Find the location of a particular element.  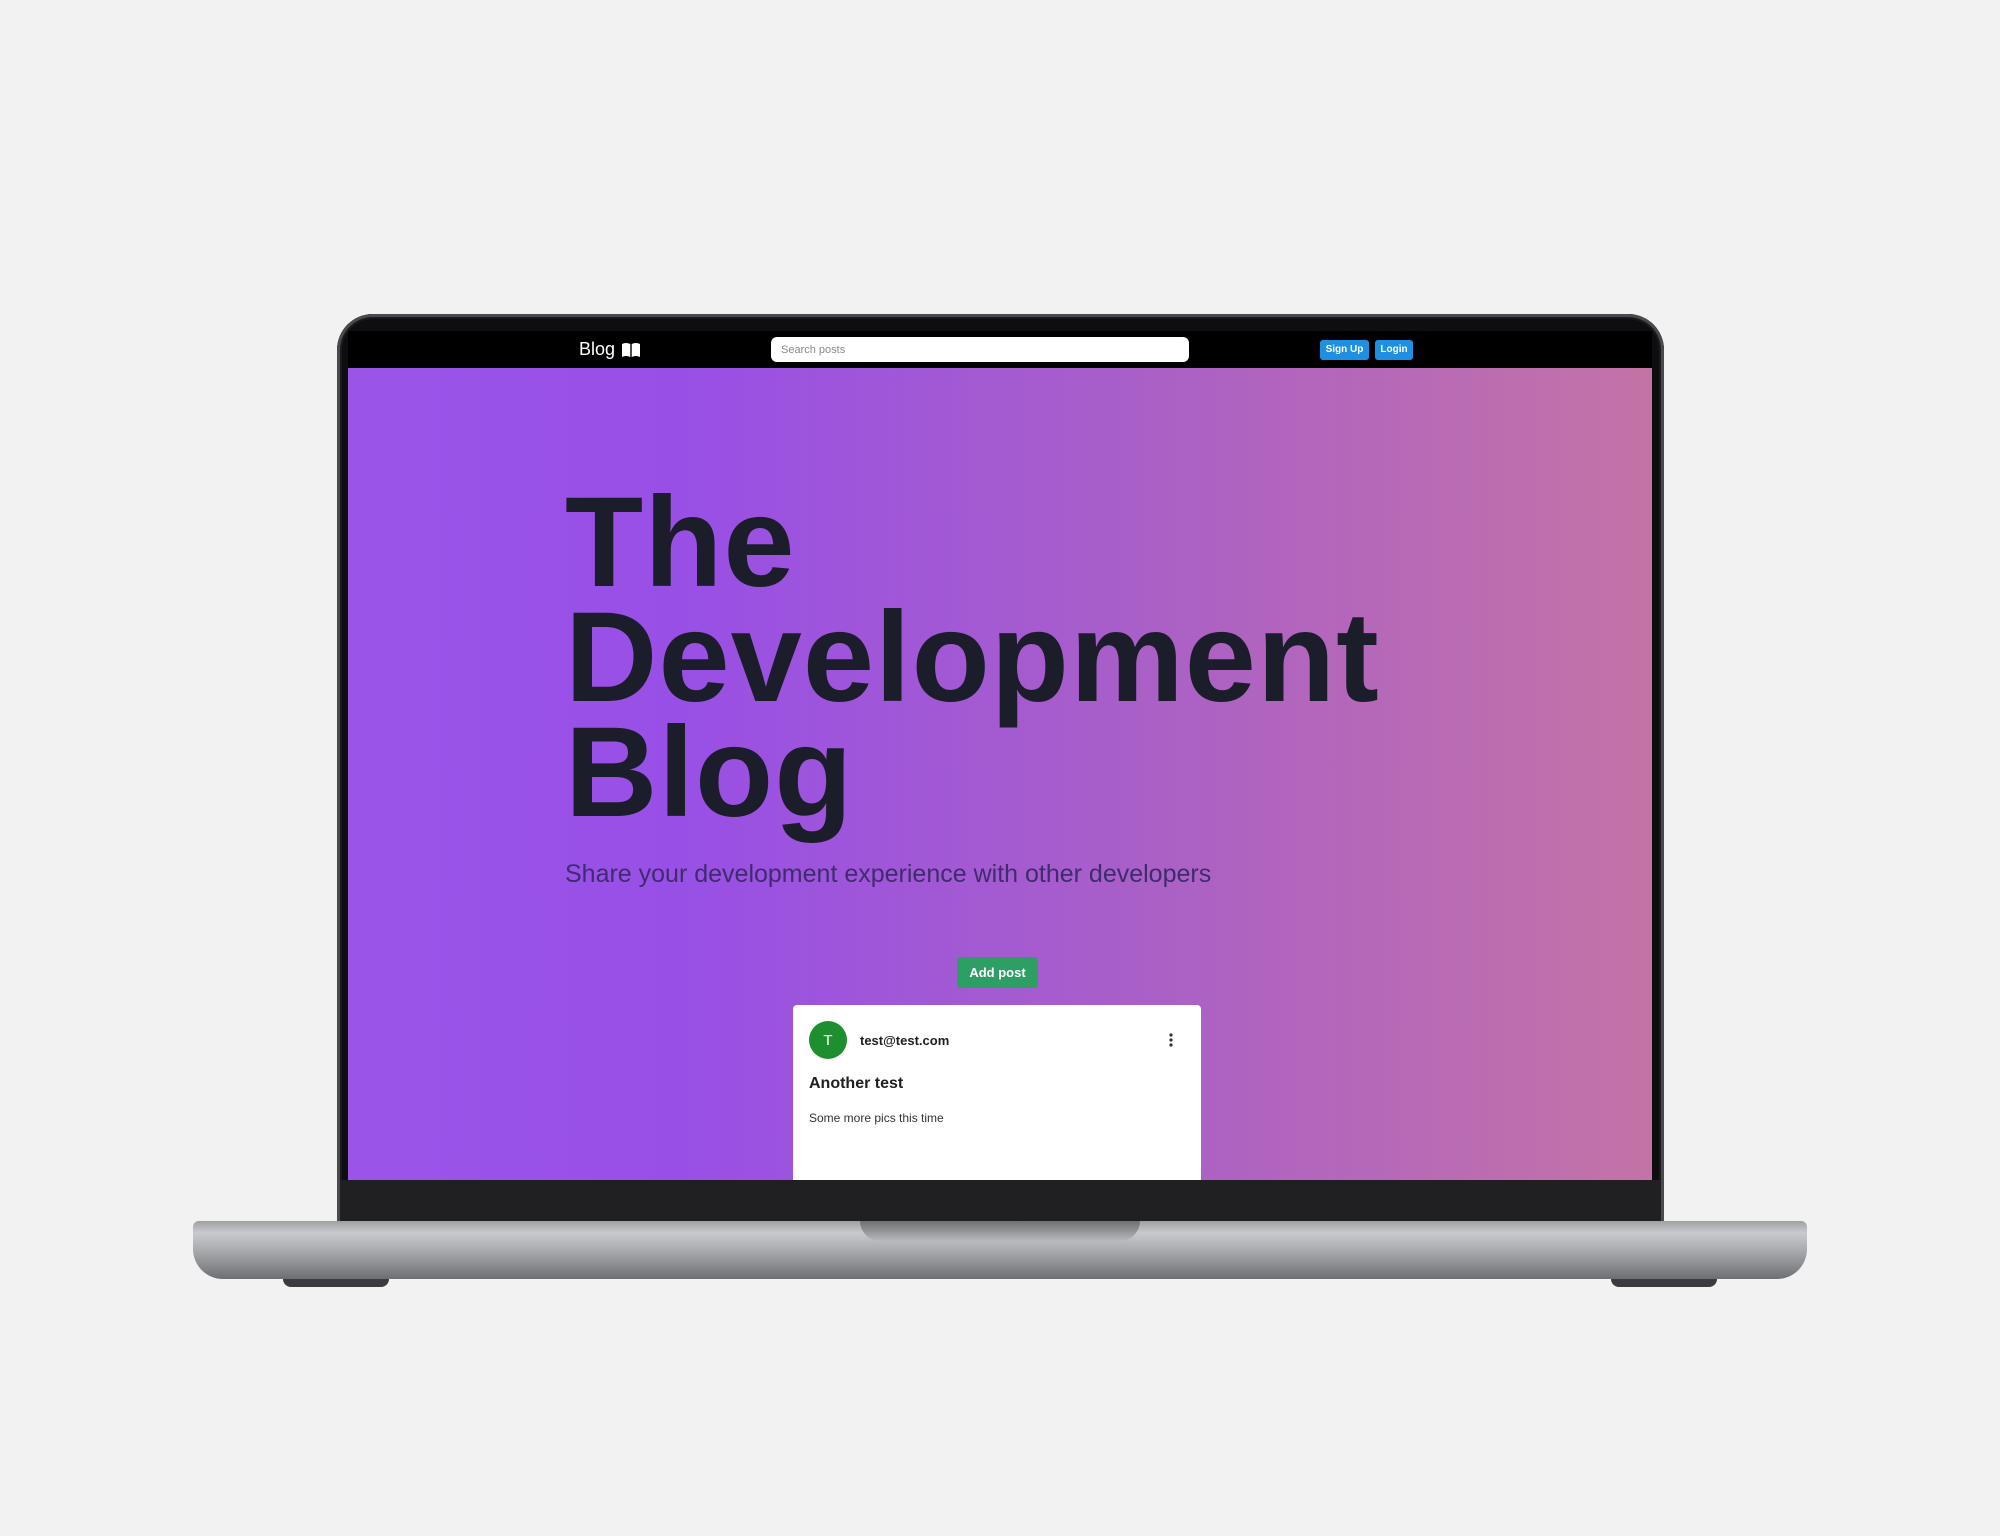

post-body: Some more pics this time is located at coordinates (876, 1118).